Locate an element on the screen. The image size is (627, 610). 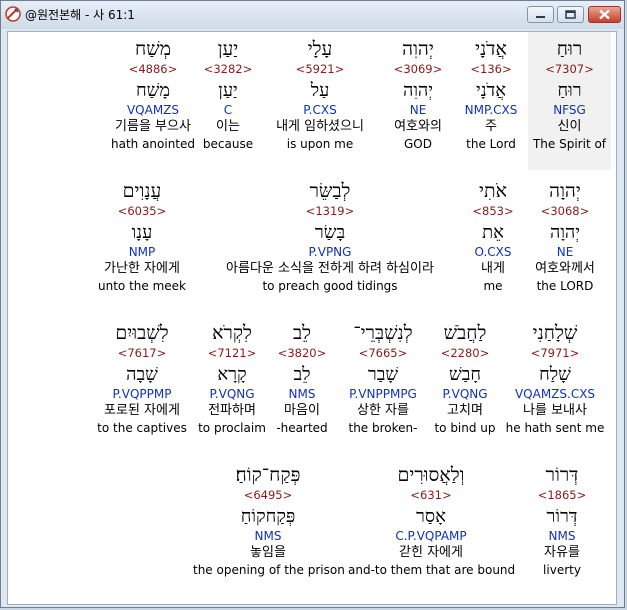
hebrew-word: לִשְׁבוּיִם is located at coordinates (142, 333).